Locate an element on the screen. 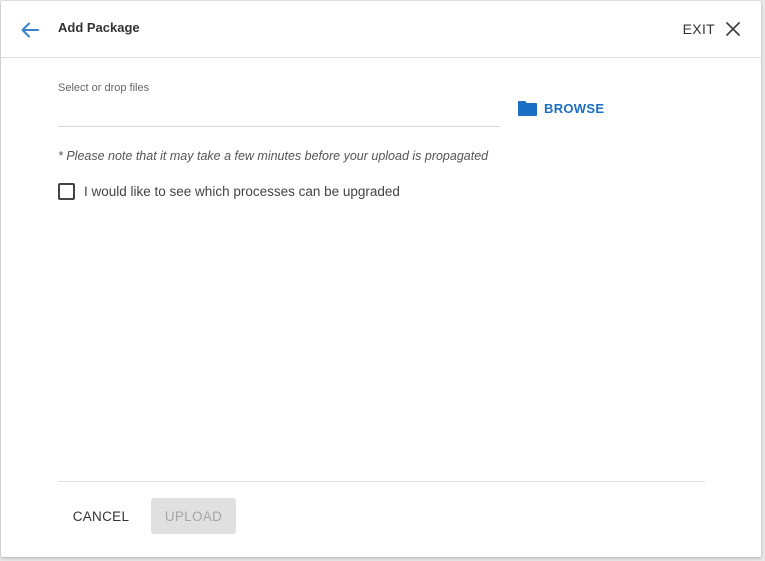 The image size is (765, 561). exit-label: EXIT is located at coordinates (698, 29).